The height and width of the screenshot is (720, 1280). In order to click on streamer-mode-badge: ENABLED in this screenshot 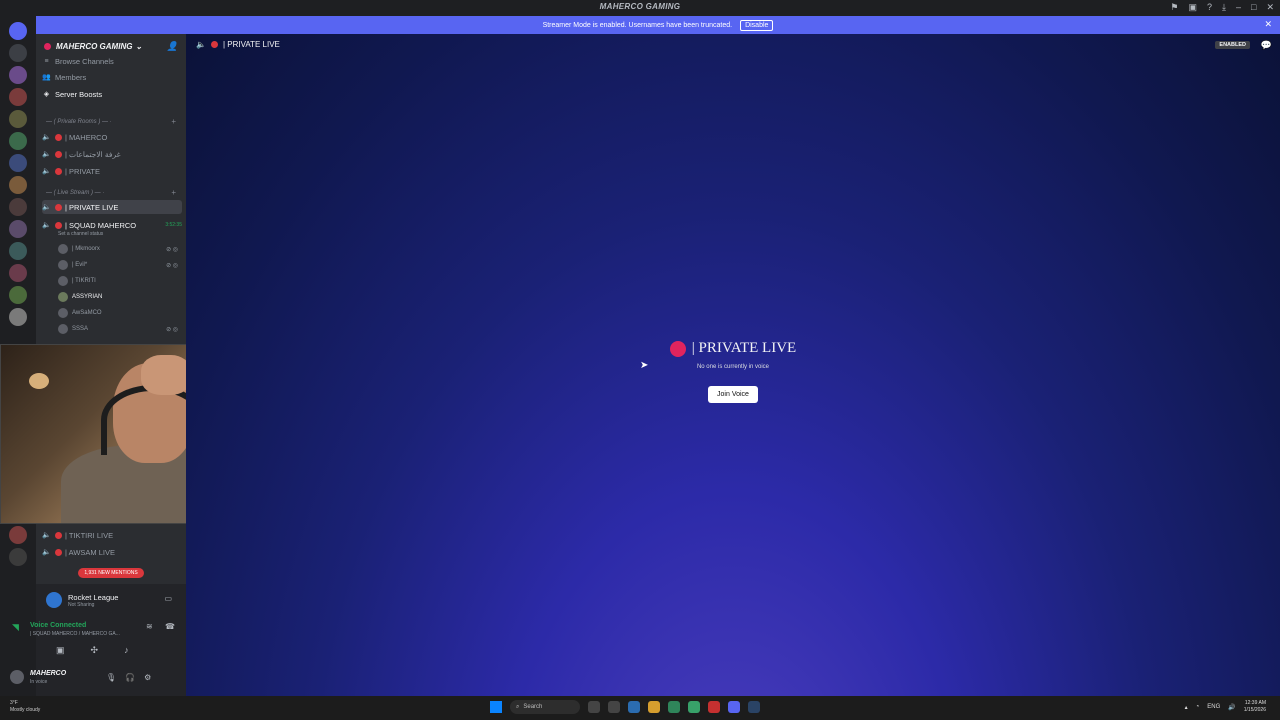, I will do `click(1232, 45)`.